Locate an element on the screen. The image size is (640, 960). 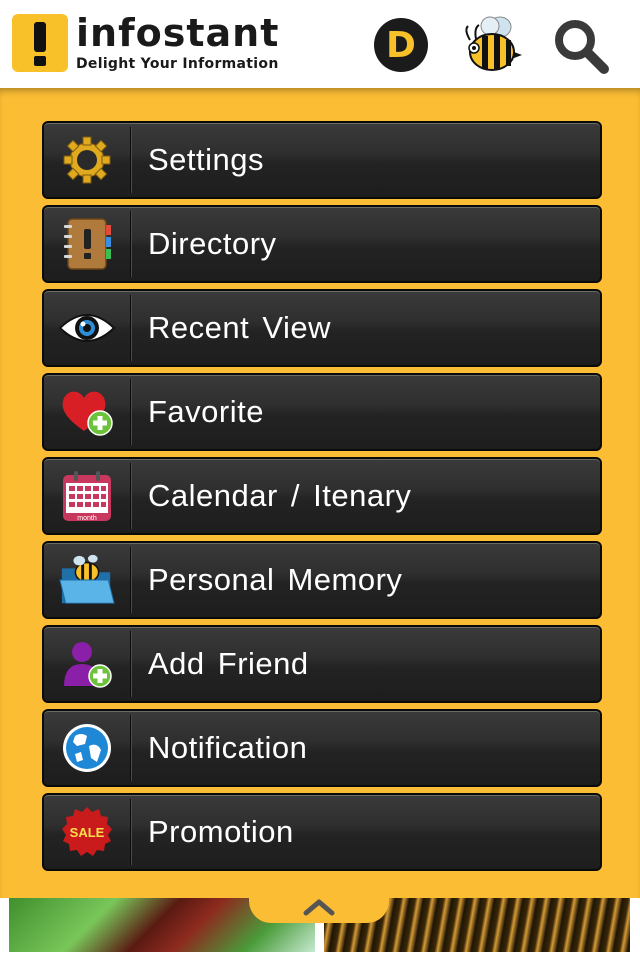
d-button: D is located at coordinates (401, 45).